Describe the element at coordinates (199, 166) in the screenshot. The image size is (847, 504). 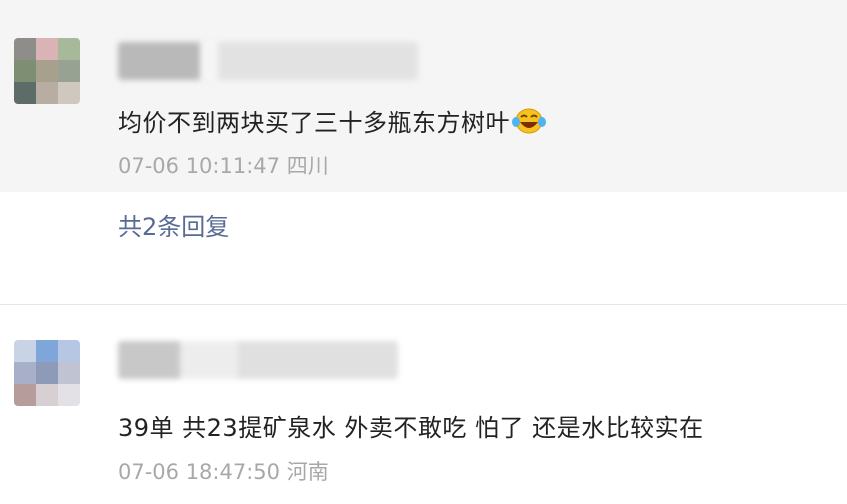
I see `comment-time: 07-06 10:11:47` at that location.